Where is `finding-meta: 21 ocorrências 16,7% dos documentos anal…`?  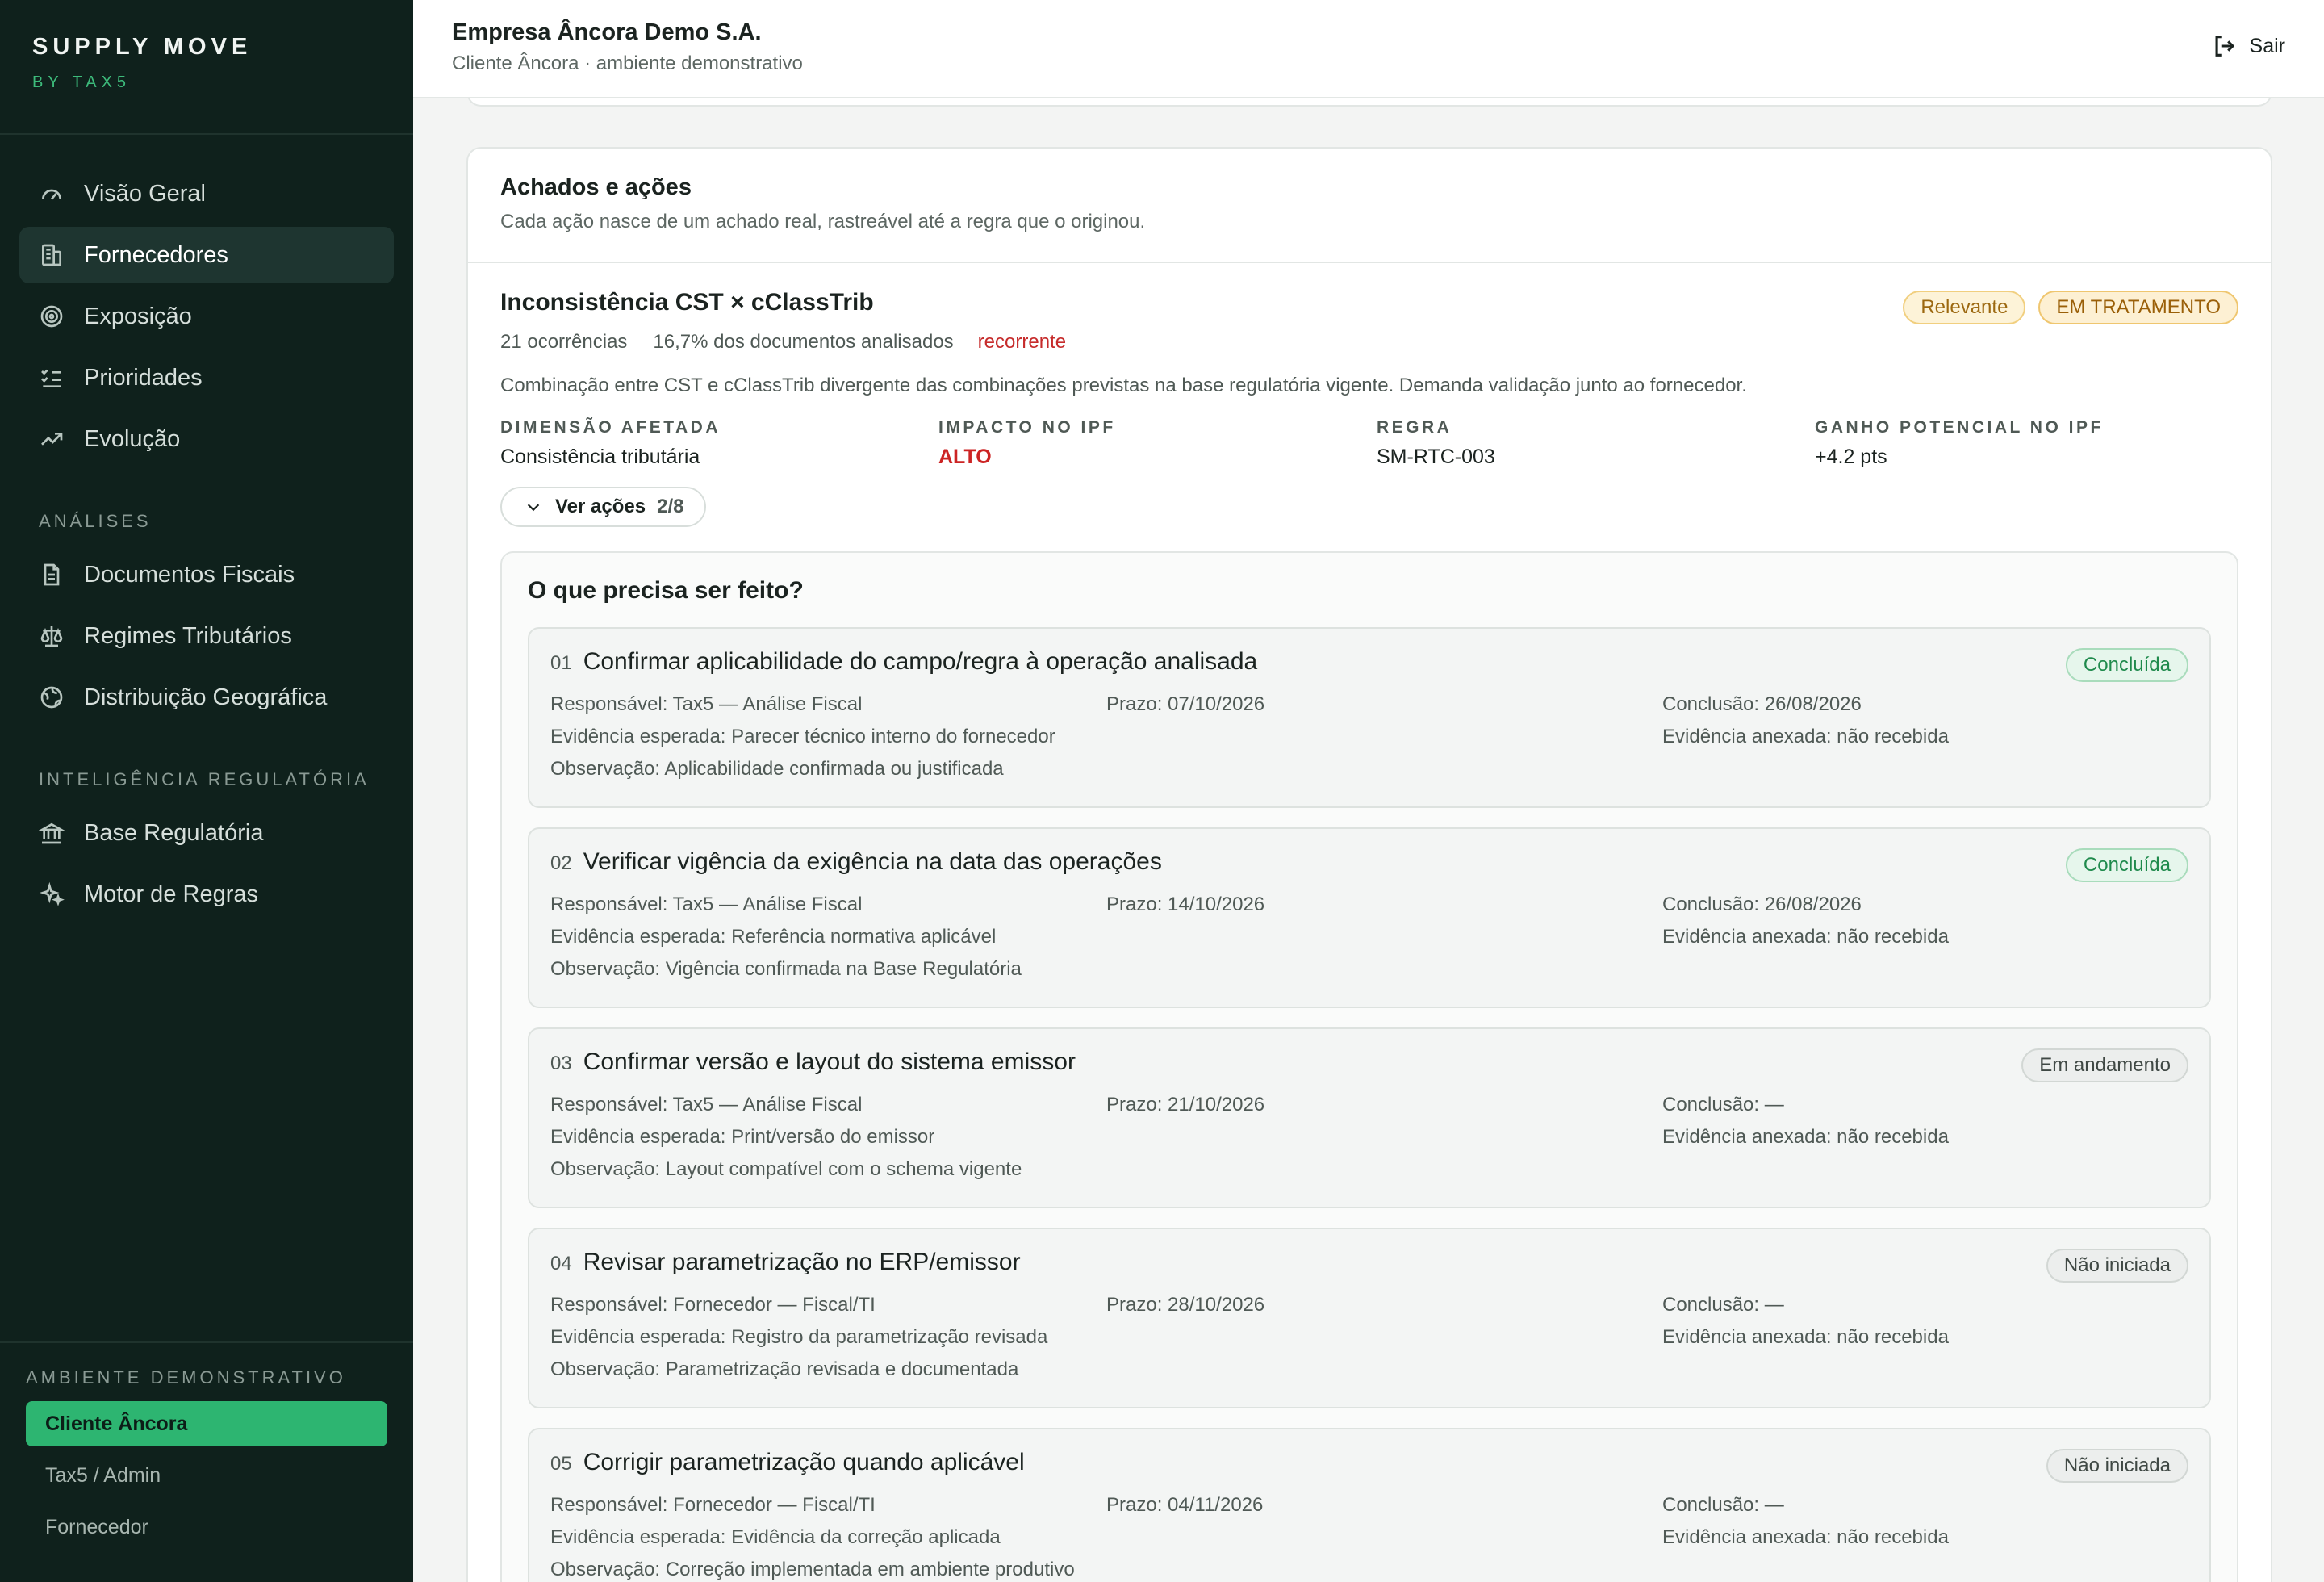 finding-meta: 21 ocorrências 16,7% dos documentos anal… is located at coordinates (1369, 342).